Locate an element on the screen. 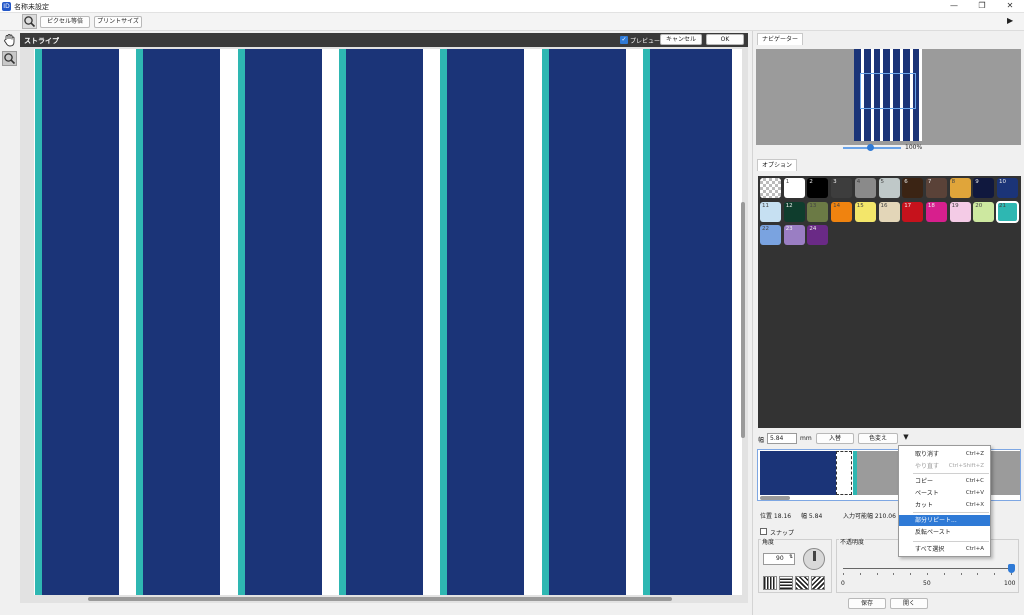  swap-button: 入替 is located at coordinates (835, 438).